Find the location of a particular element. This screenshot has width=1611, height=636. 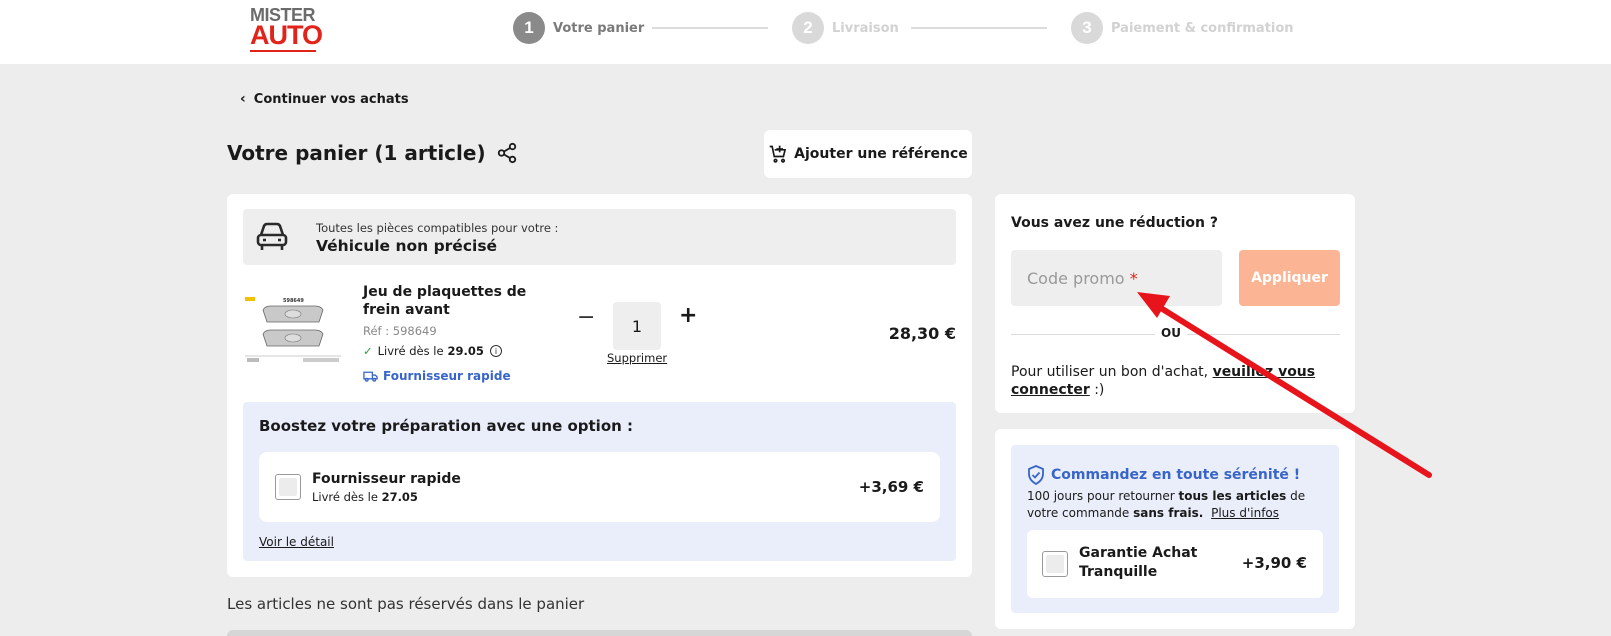

remove-item-link: Supprimer is located at coordinates (637, 358).